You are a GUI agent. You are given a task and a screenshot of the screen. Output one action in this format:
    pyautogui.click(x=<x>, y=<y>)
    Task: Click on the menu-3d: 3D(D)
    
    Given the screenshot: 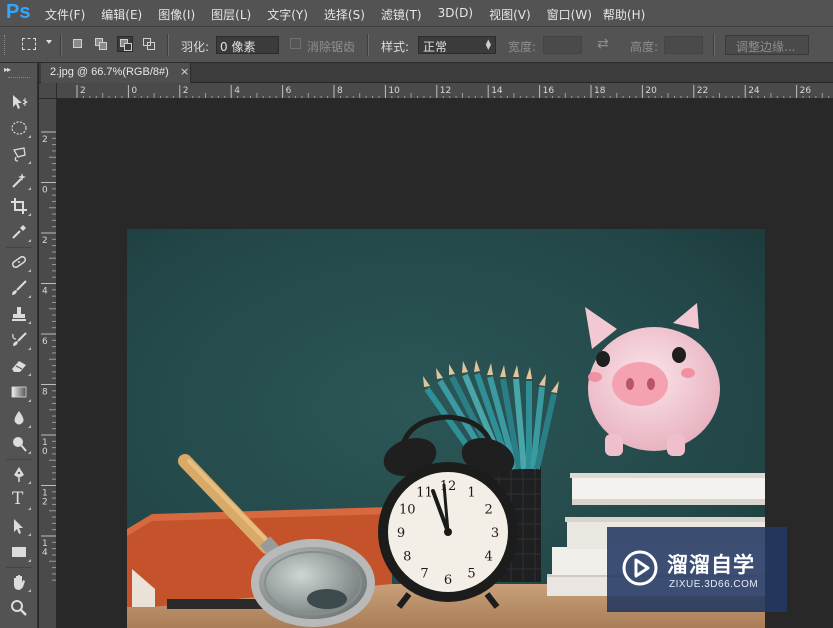 What is the action you would take?
    pyautogui.click(x=455, y=14)
    